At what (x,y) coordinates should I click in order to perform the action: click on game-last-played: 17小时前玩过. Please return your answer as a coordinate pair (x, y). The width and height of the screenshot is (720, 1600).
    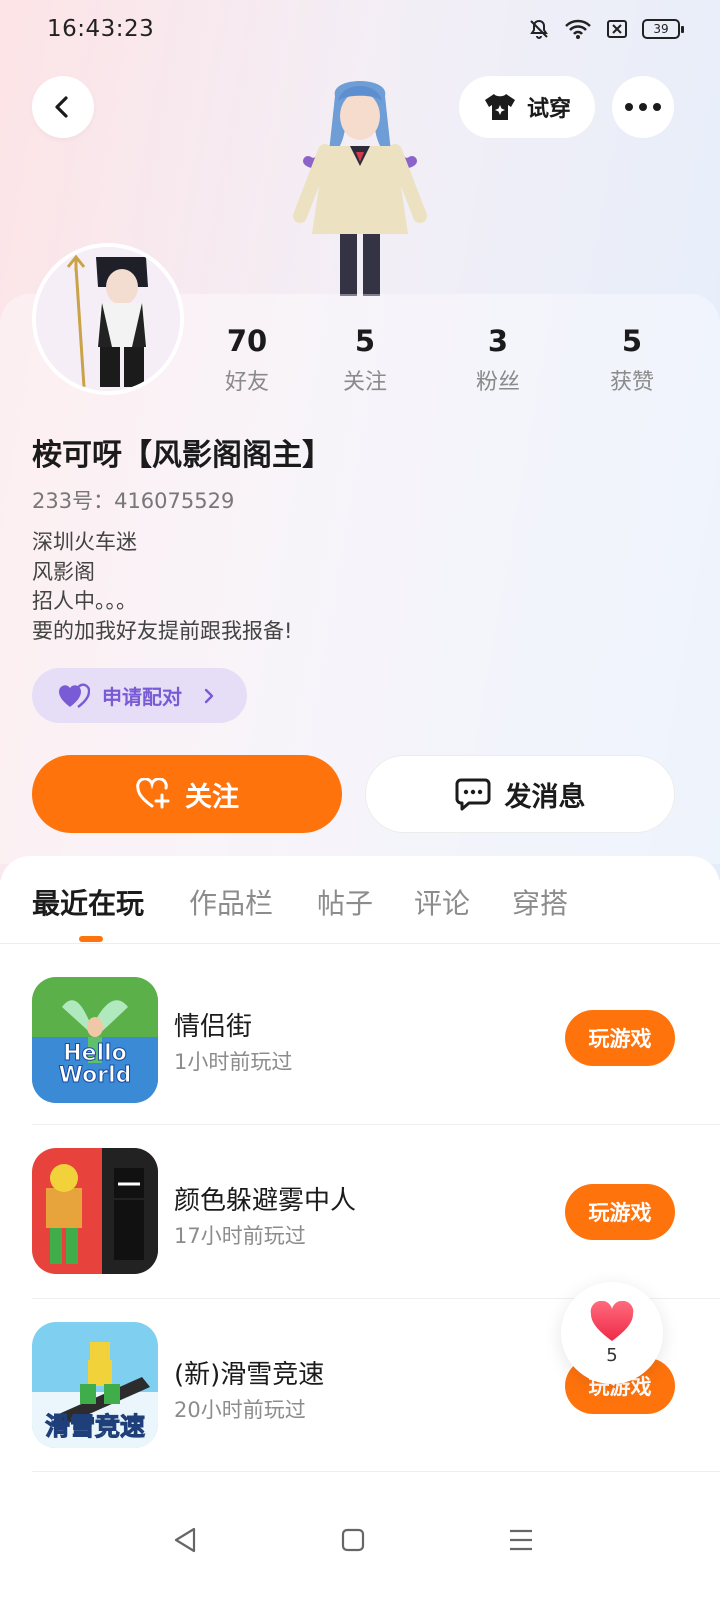
    Looking at the image, I should click on (240, 1236).